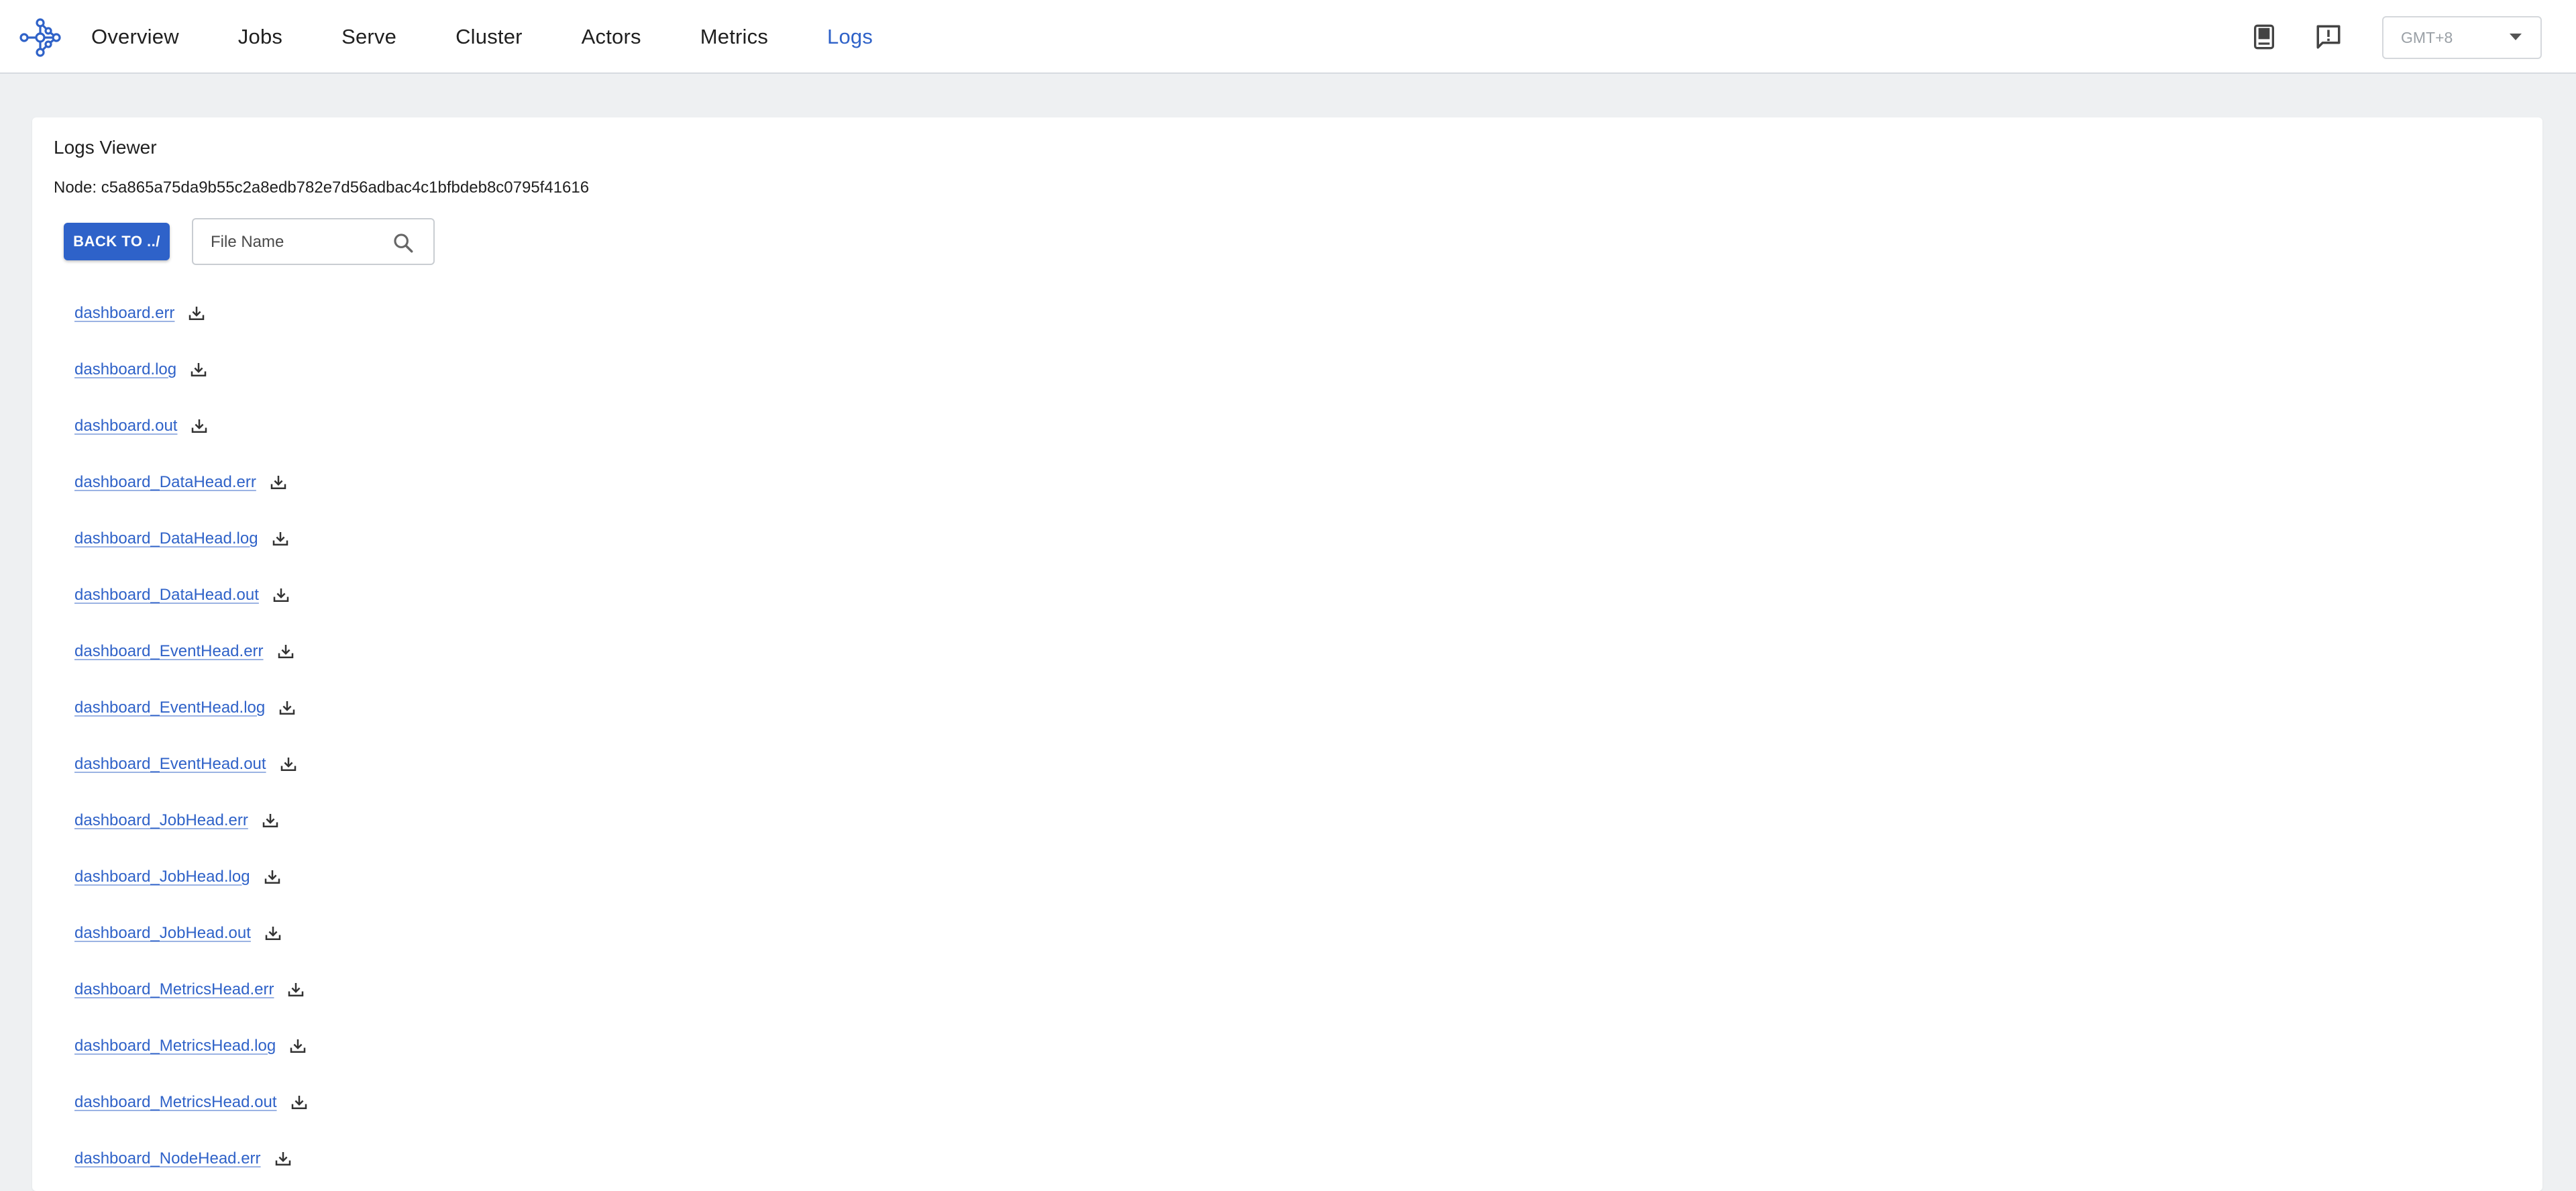  What do you see at coordinates (135, 37) in the screenshot?
I see `nav-overview: Overview` at bounding box center [135, 37].